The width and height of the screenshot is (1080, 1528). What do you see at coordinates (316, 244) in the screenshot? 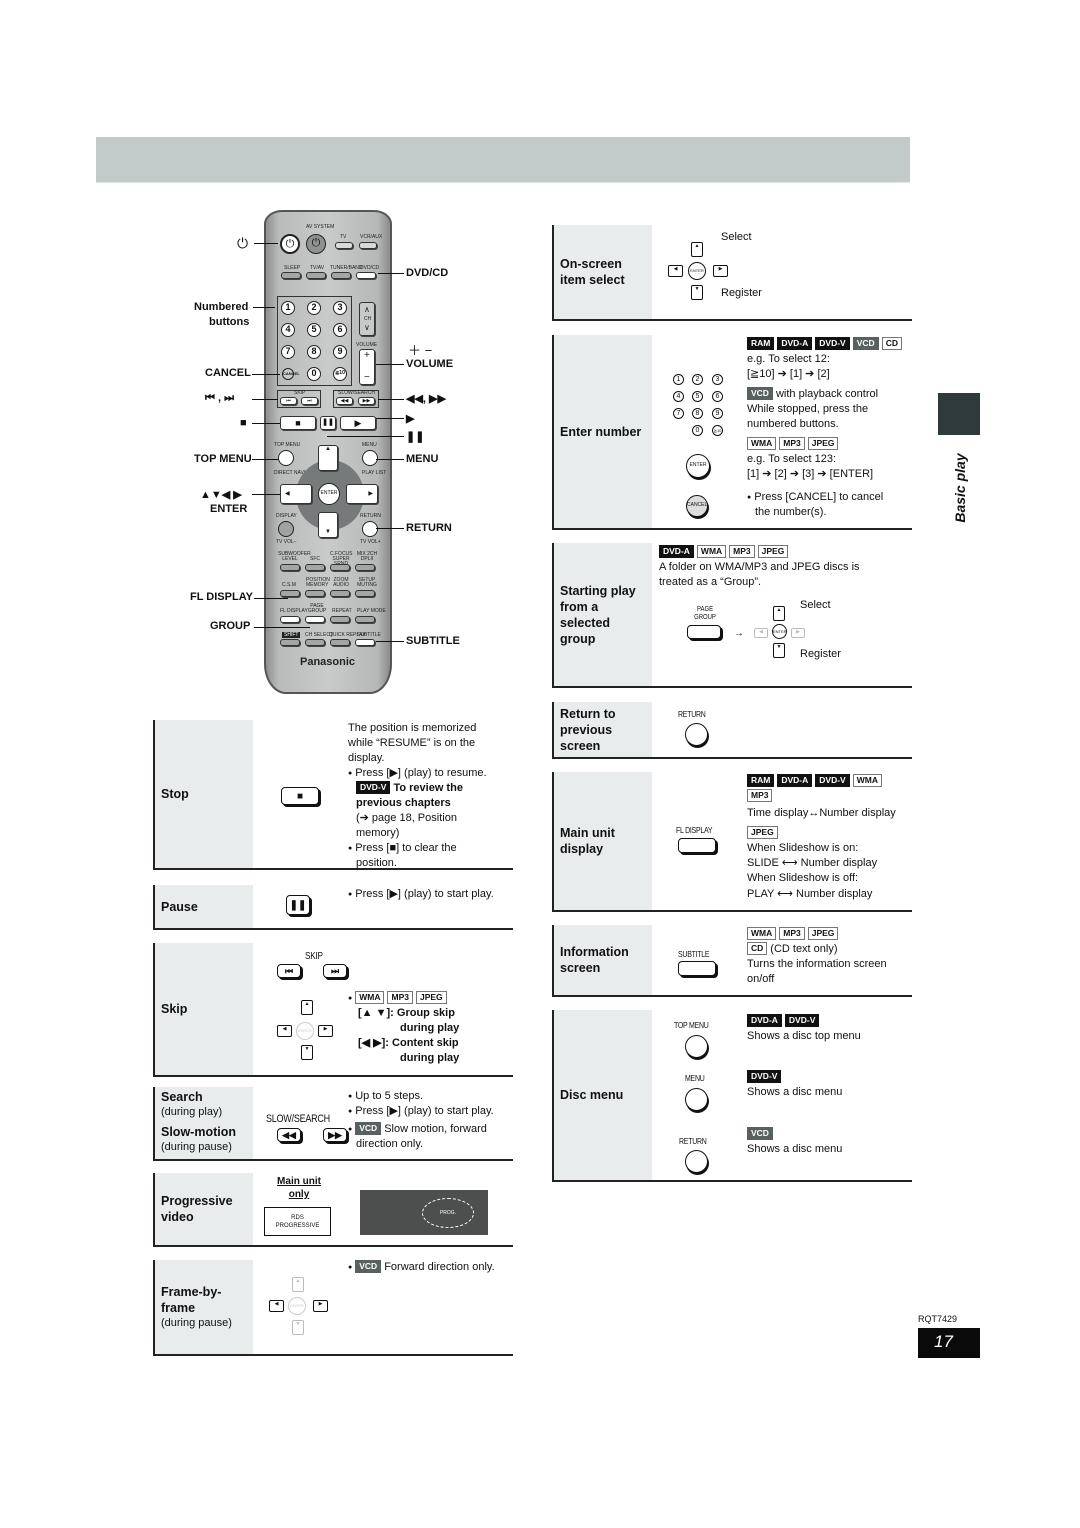
I see `av-system-power-button: ⏻` at bounding box center [316, 244].